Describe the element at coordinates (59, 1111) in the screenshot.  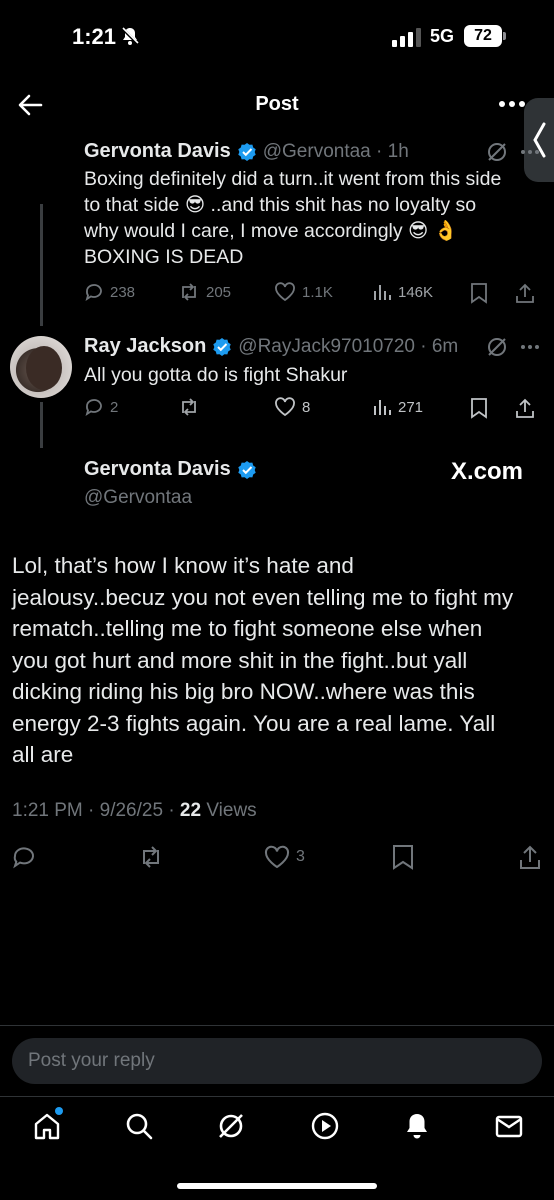
I see `notification-dot` at that location.